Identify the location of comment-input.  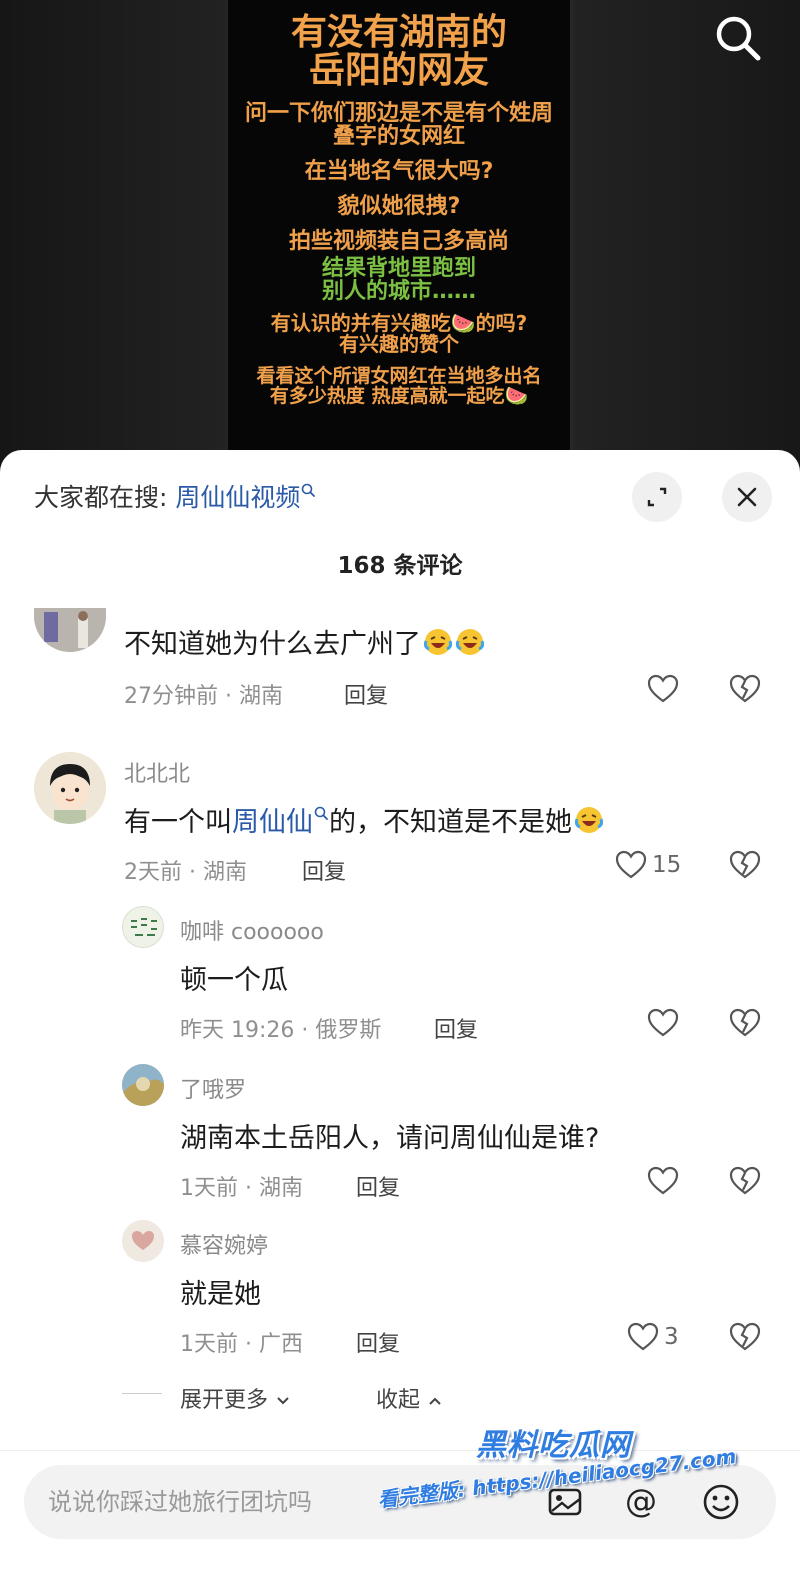
(288, 1502).